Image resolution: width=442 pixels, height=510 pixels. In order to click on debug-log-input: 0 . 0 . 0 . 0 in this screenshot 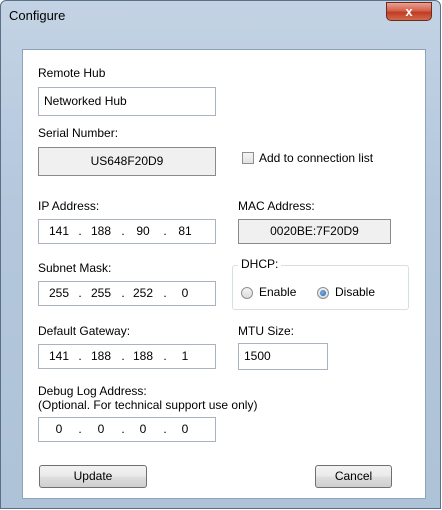, I will do `click(127, 429)`.